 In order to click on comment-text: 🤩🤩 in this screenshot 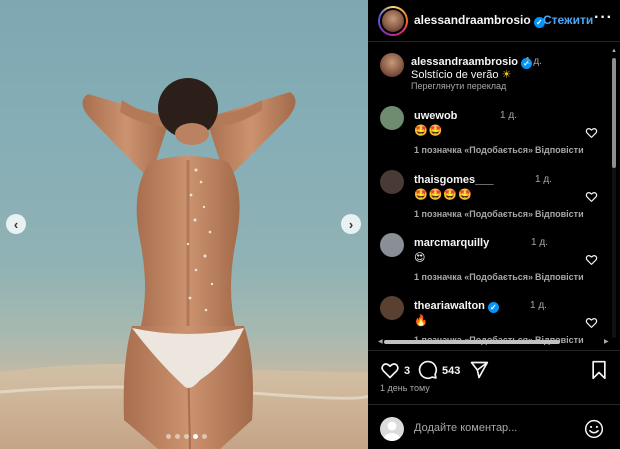, I will do `click(429, 130)`.